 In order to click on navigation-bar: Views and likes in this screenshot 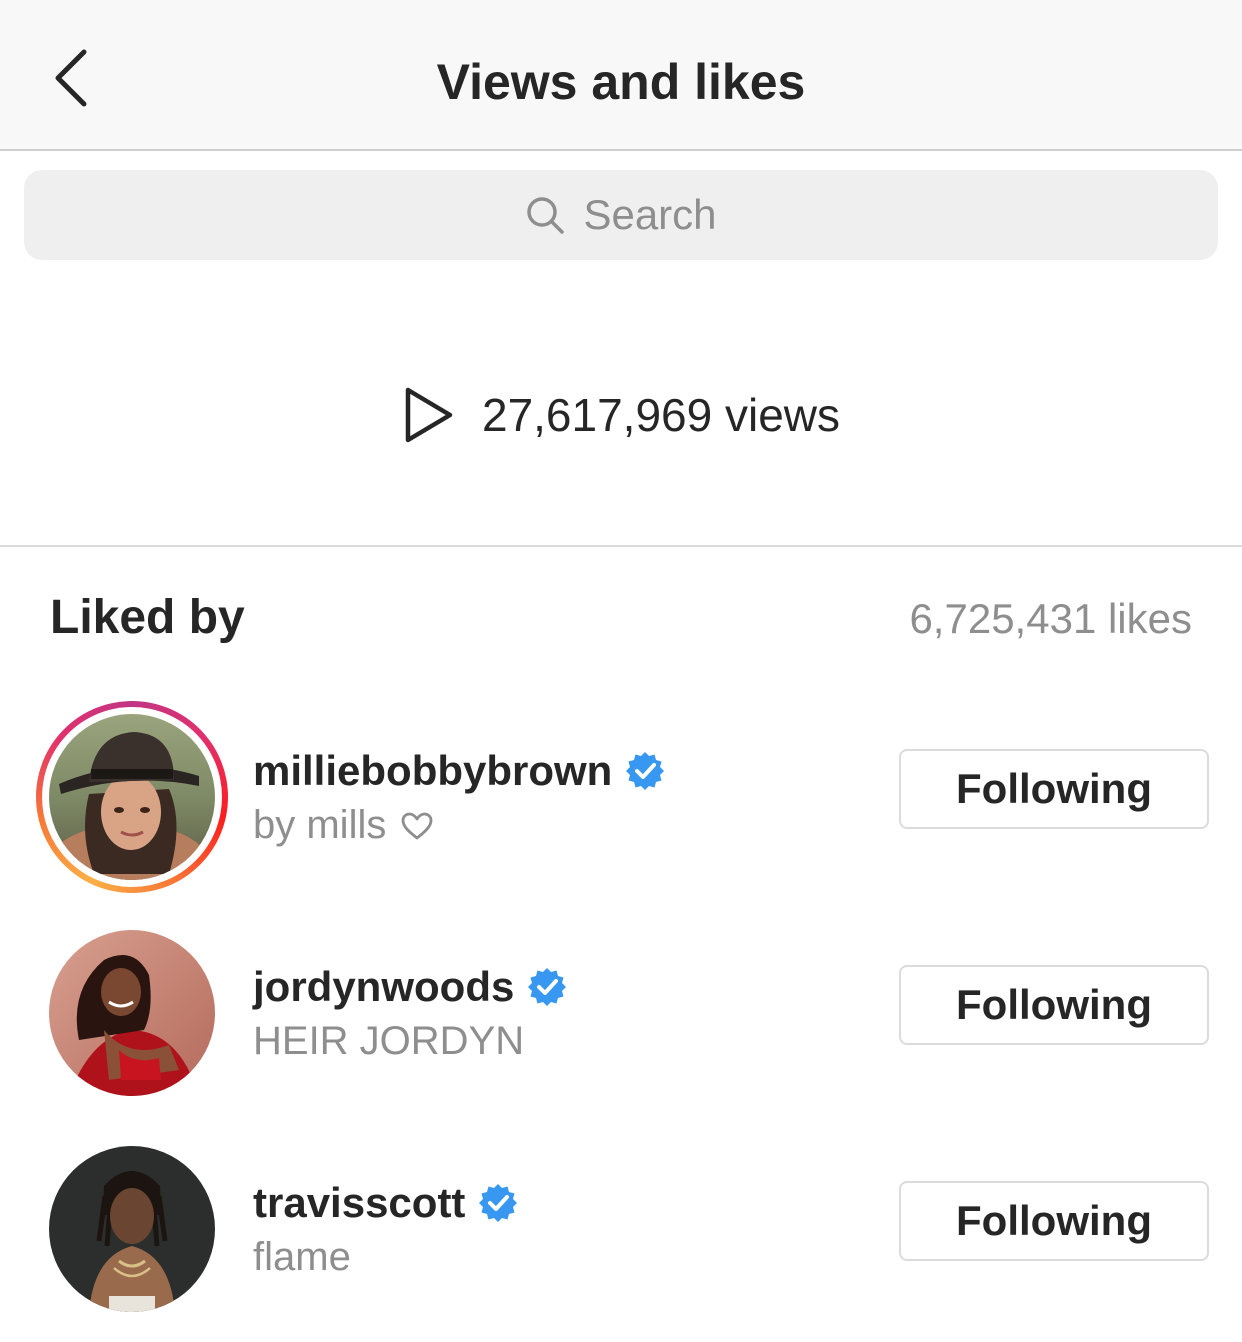, I will do `click(621, 75)`.